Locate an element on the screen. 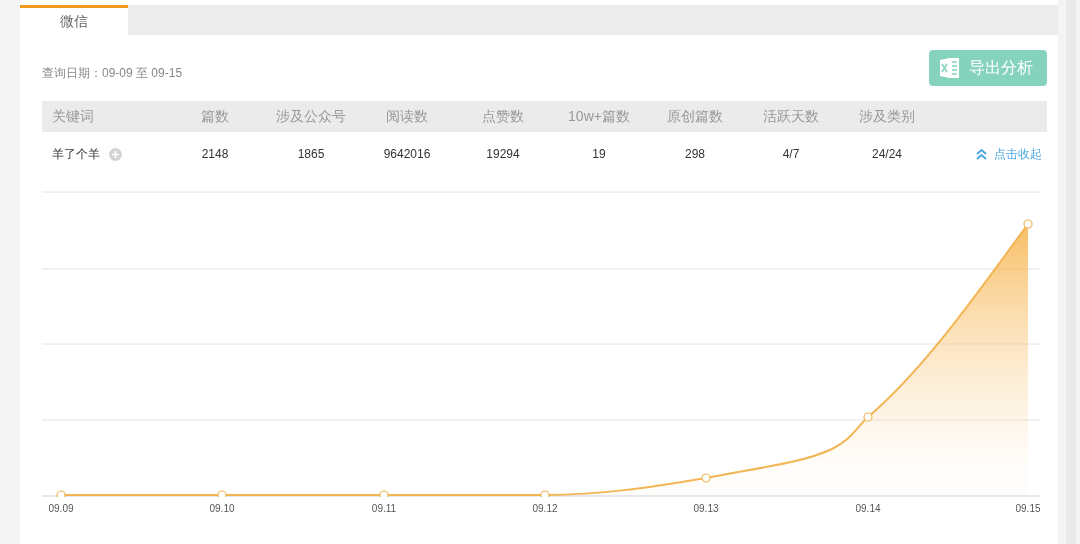 The width and height of the screenshot is (1080, 544). table-cell-text: 19294 is located at coordinates (503, 154).